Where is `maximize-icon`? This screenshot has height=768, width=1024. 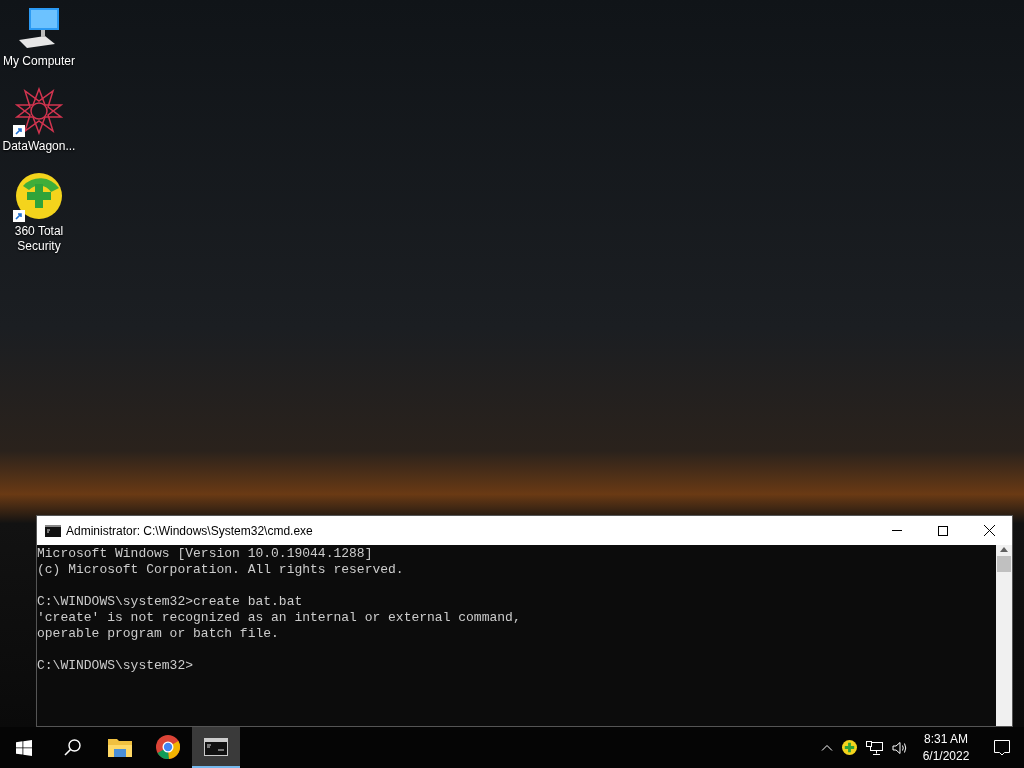 maximize-icon is located at coordinates (943, 530).